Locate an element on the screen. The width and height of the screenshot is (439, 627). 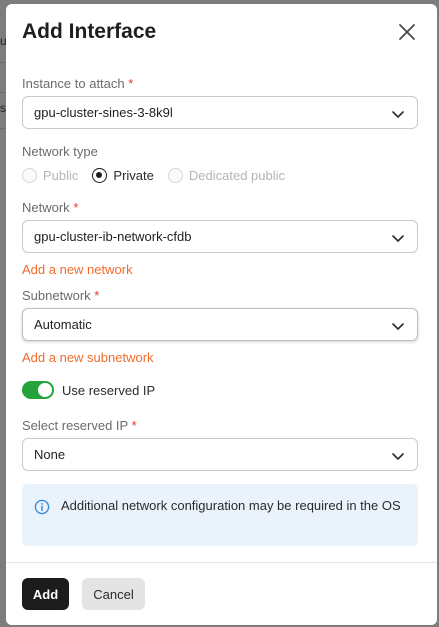
radio-private: Private is located at coordinates (123, 175).